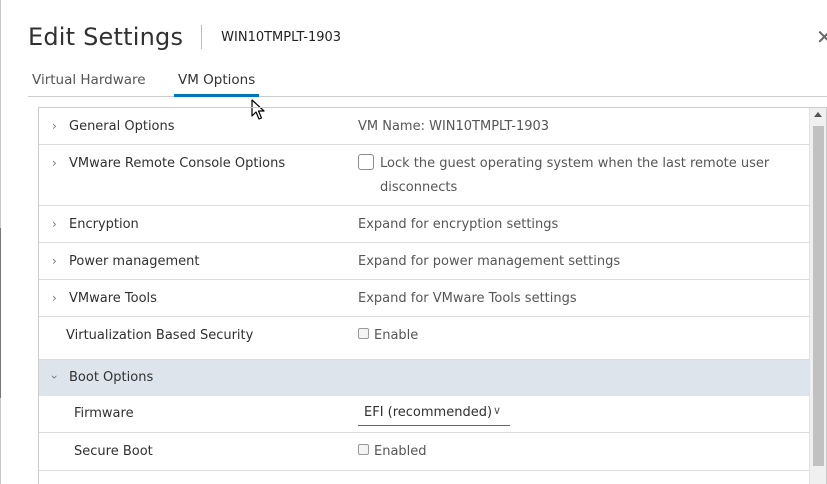 The width and height of the screenshot is (827, 484). I want to click on row-label: VMware Tools, so click(113, 298).